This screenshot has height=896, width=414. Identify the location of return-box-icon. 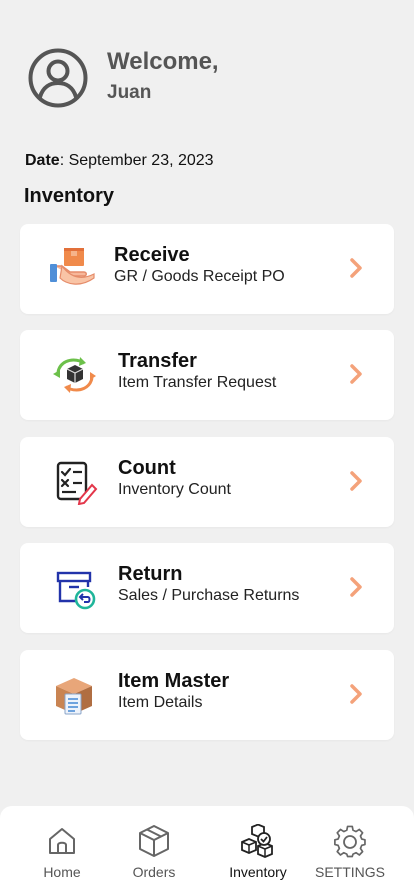
(76, 590).